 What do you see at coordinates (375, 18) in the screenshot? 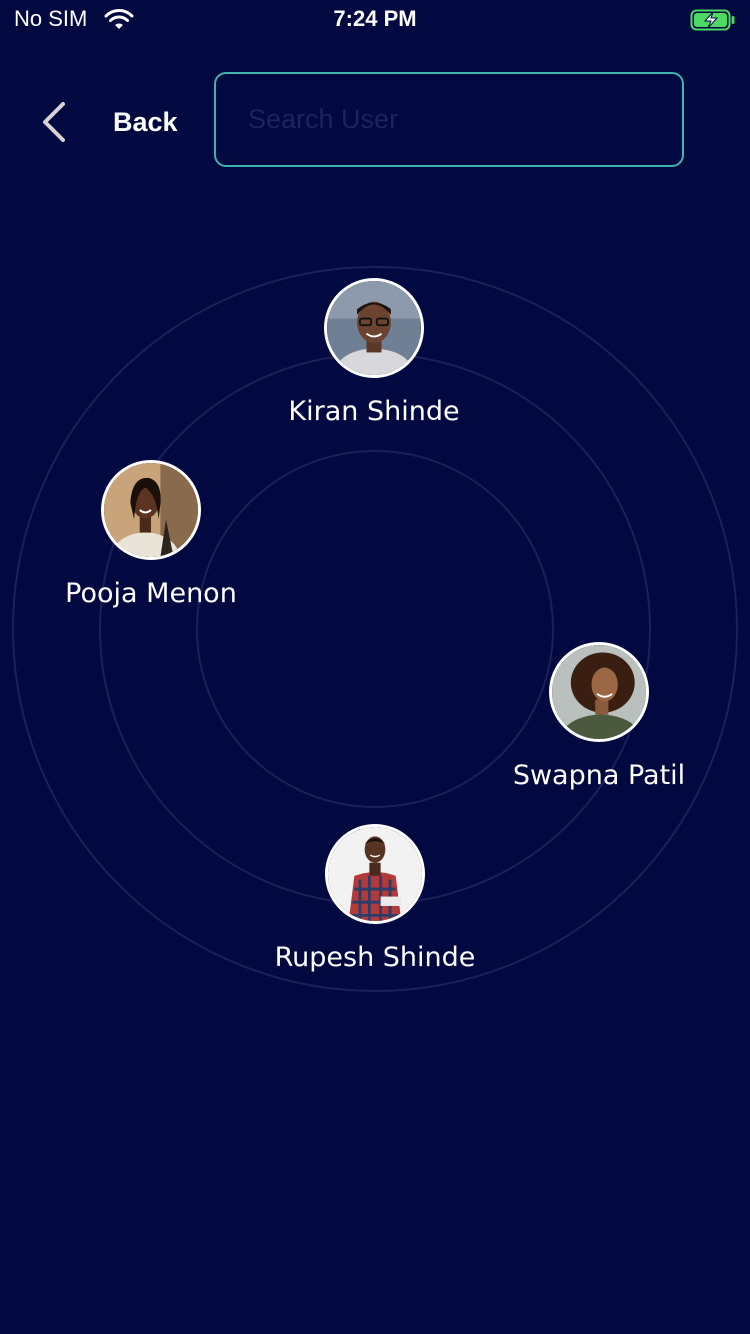
I see `status-time: 7:24 PM` at bounding box center [375, 18].